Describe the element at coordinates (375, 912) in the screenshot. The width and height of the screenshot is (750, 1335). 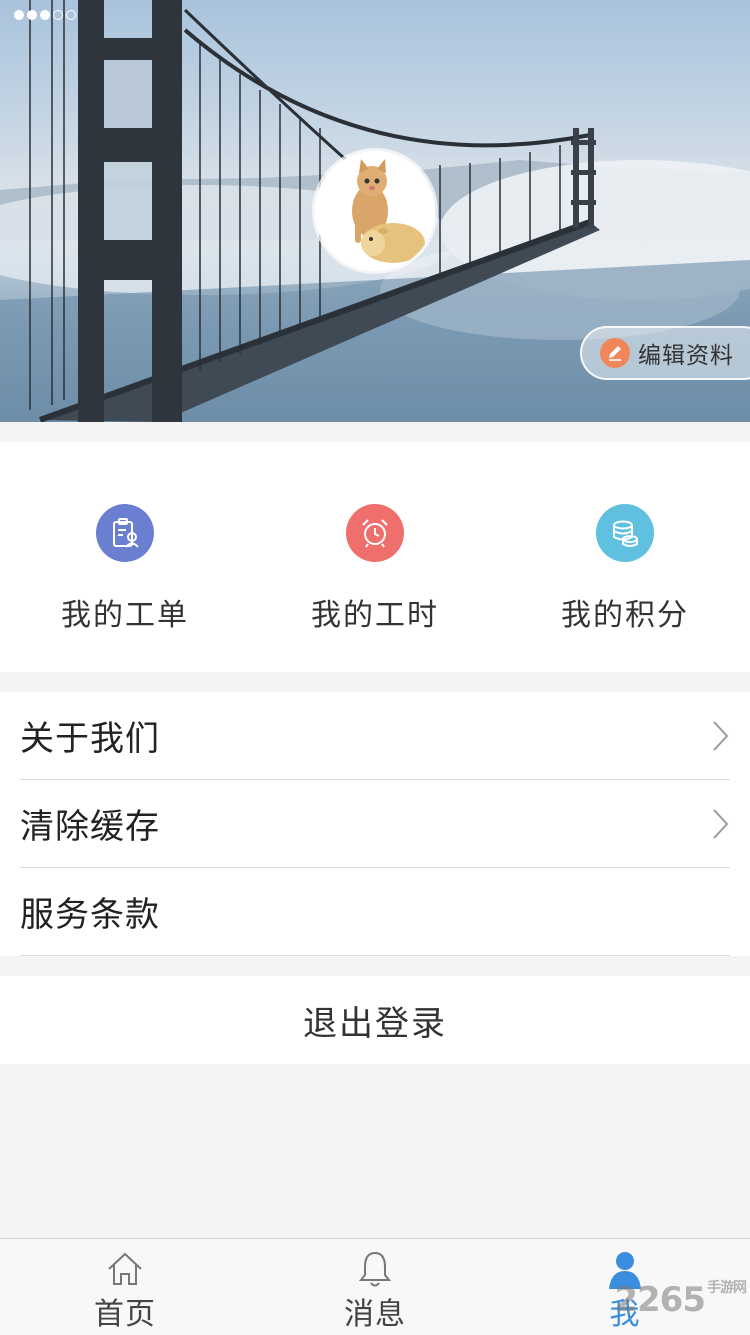
I see `menu-item-terms-of-service: 服务条款` at that location.